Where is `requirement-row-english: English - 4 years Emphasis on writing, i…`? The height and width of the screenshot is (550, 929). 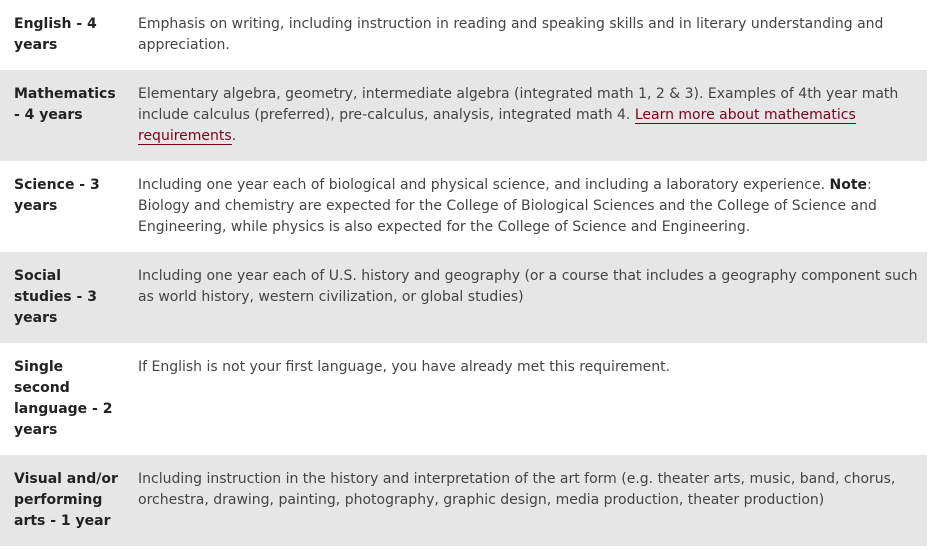
requirement-row-english: English - 4 years Emphasis on writing, i… is located at coordinates (463, 35).